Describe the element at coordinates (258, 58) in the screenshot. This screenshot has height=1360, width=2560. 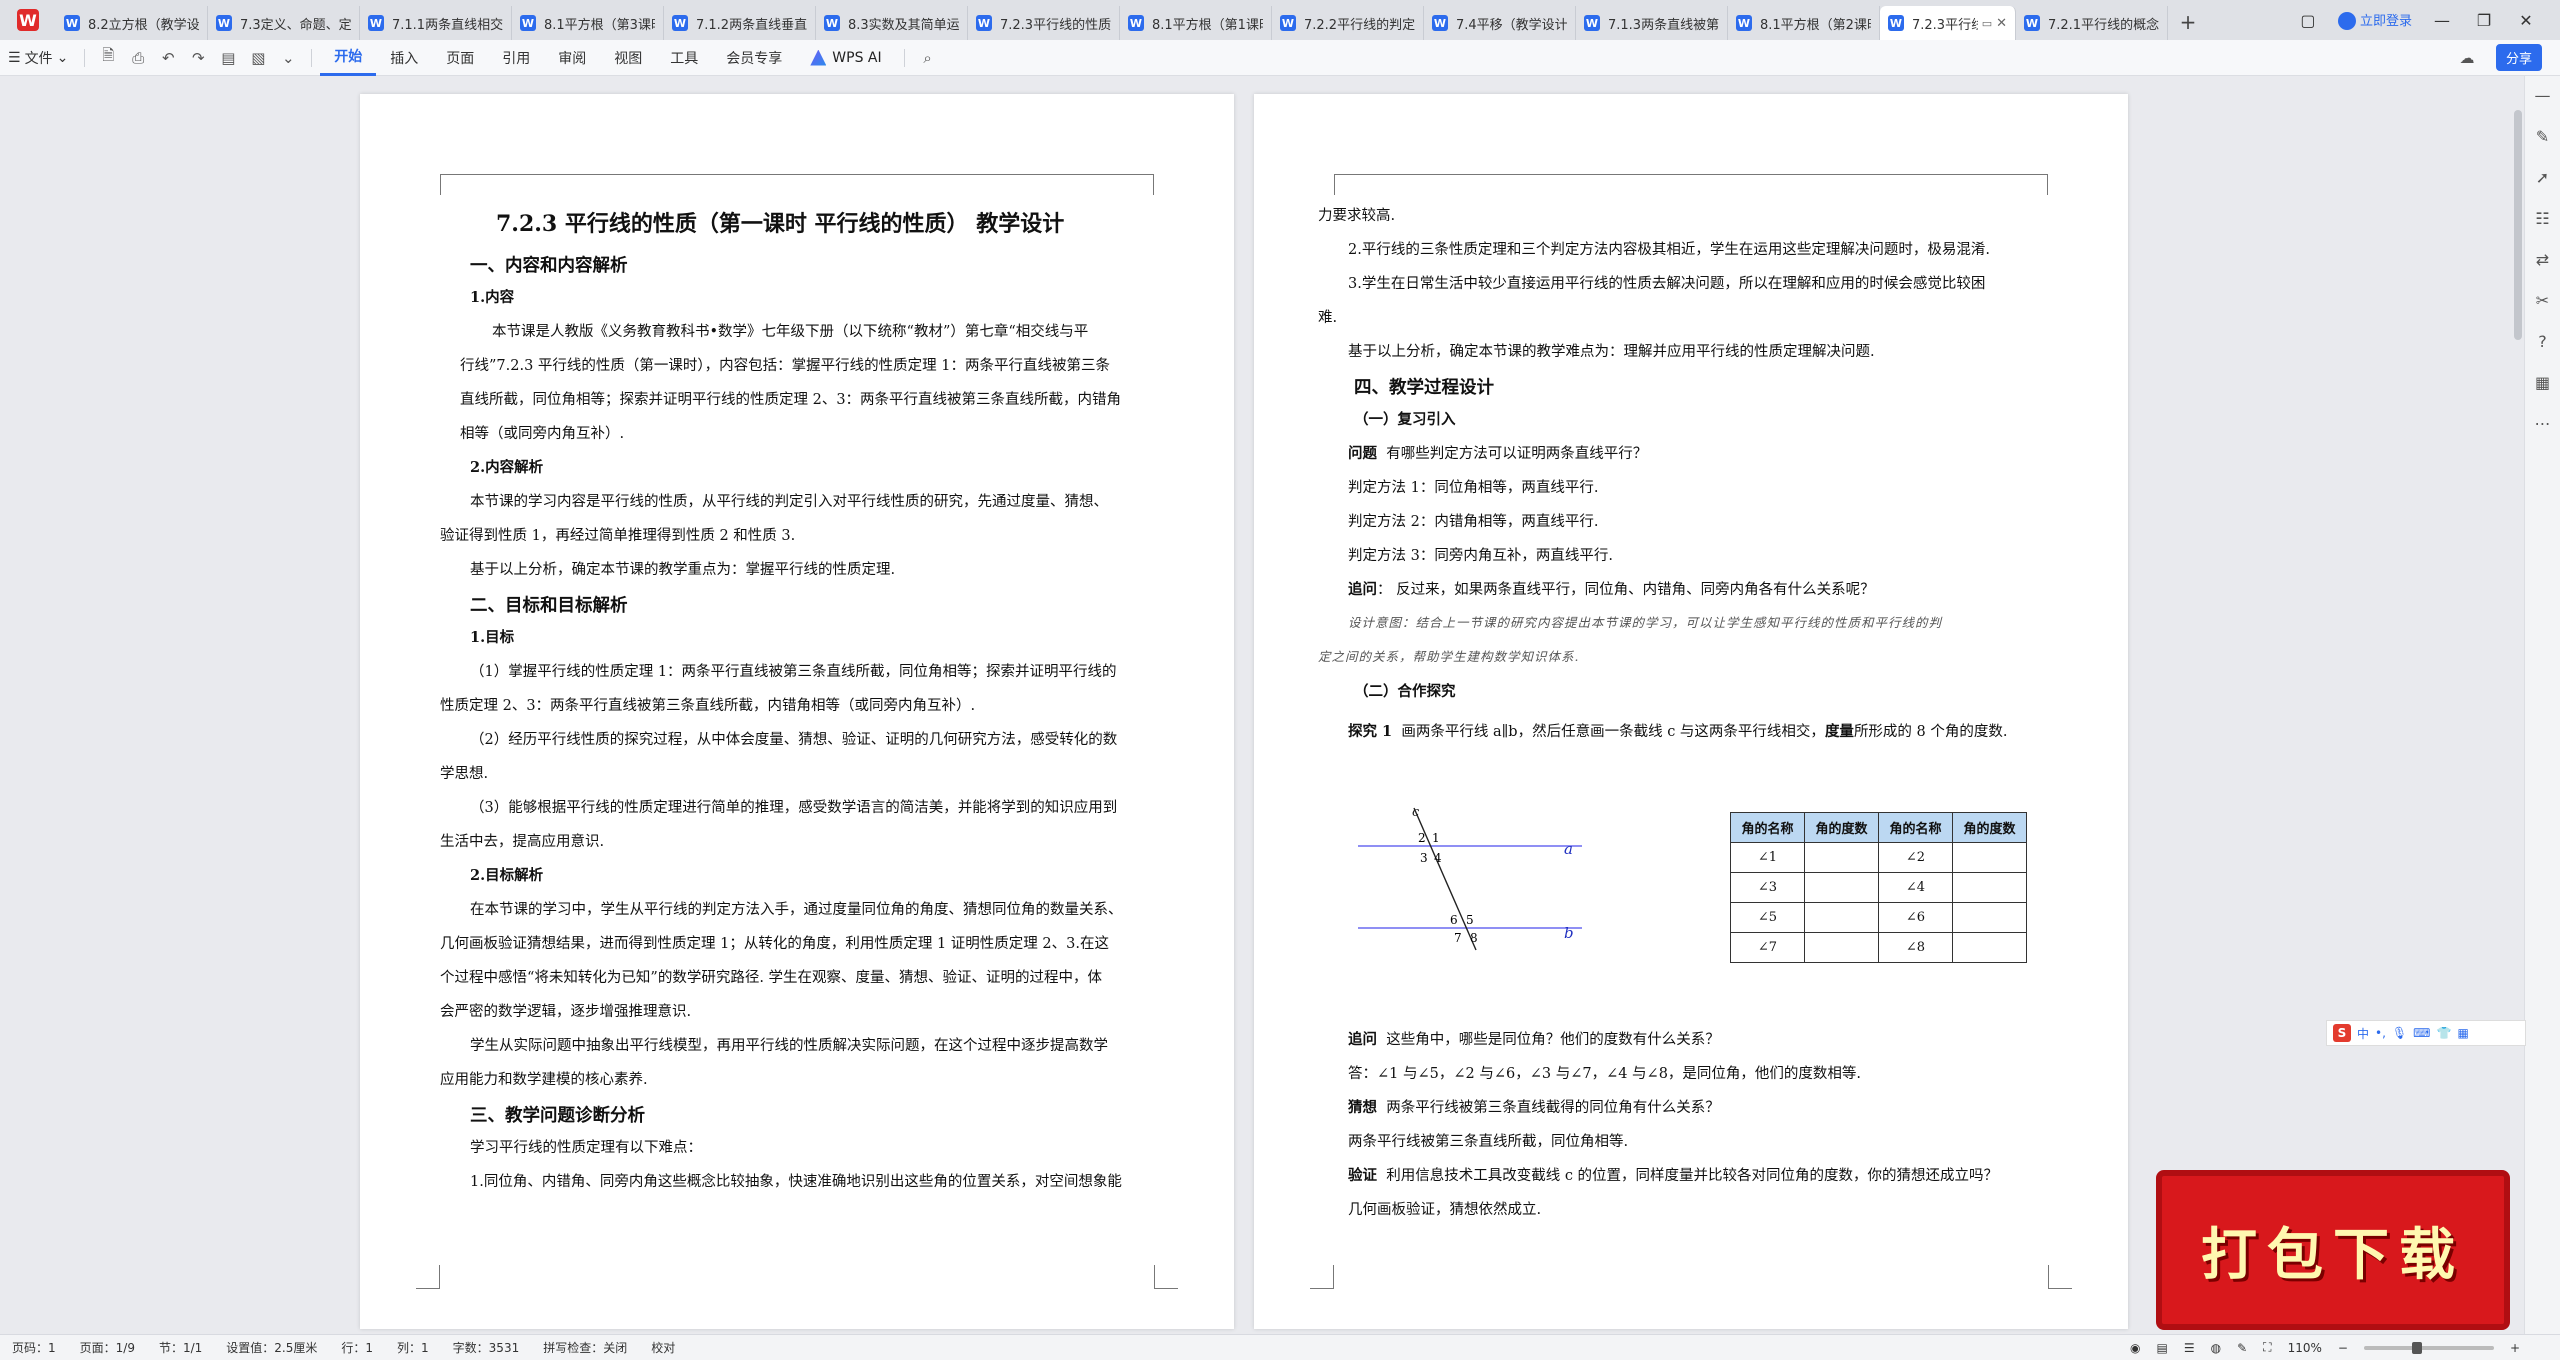
I see `picture-icon: ▧` at that location.